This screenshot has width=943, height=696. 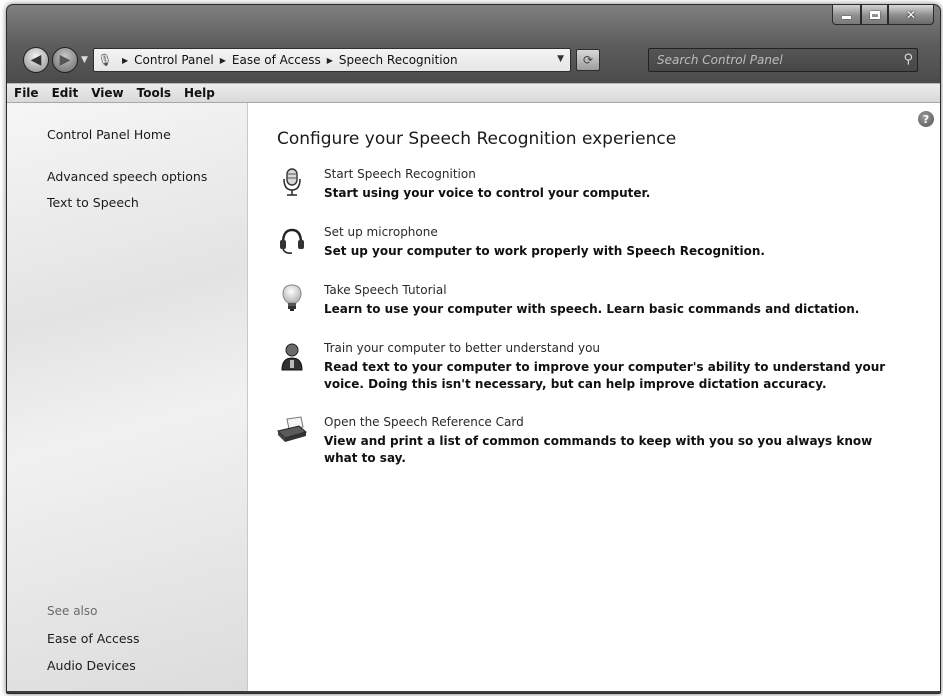 I want to click on text-to-speech-link: Text to Speech, so click(x=93, y=202).